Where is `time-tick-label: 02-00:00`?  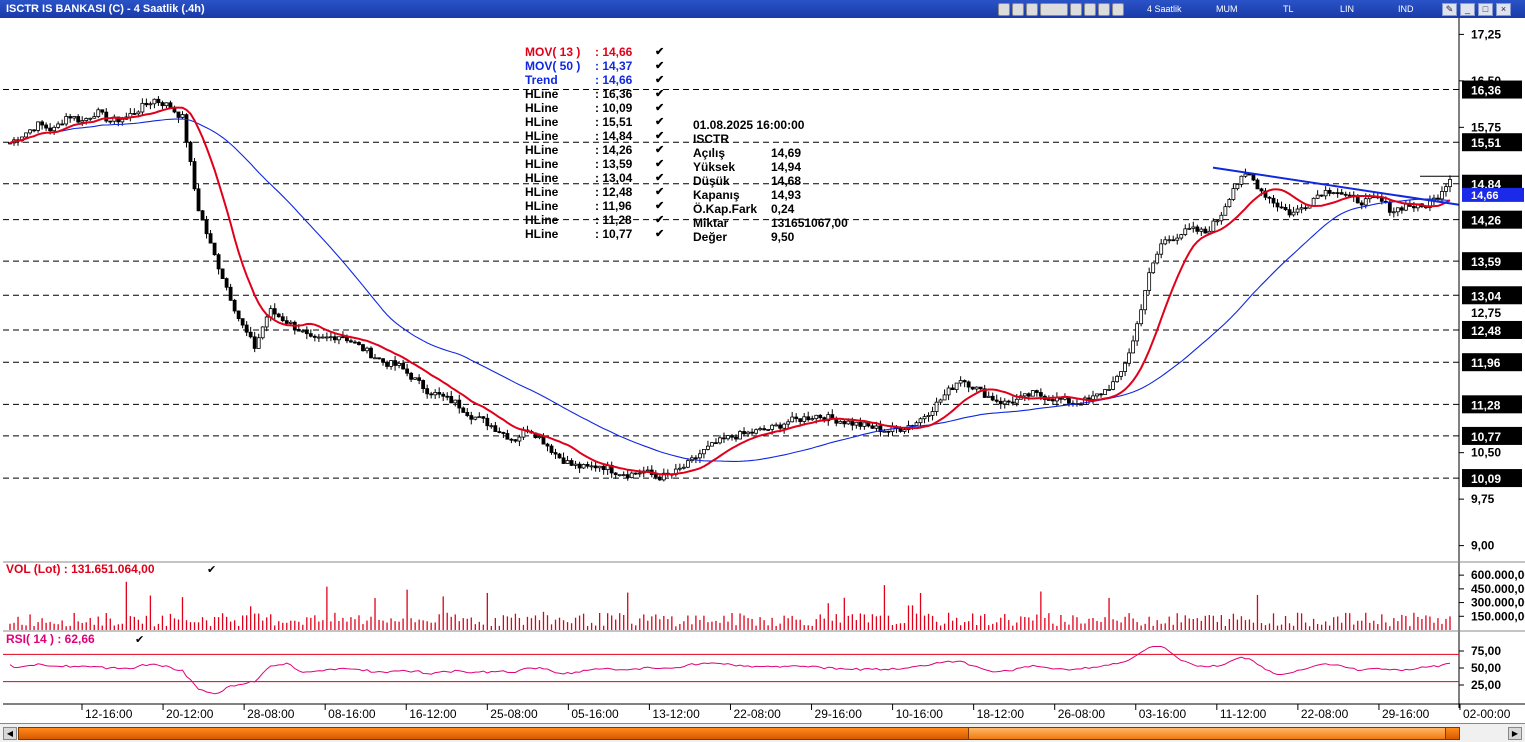
time-tick-label: 02-00:00 is located at coordinates (1487, 714).